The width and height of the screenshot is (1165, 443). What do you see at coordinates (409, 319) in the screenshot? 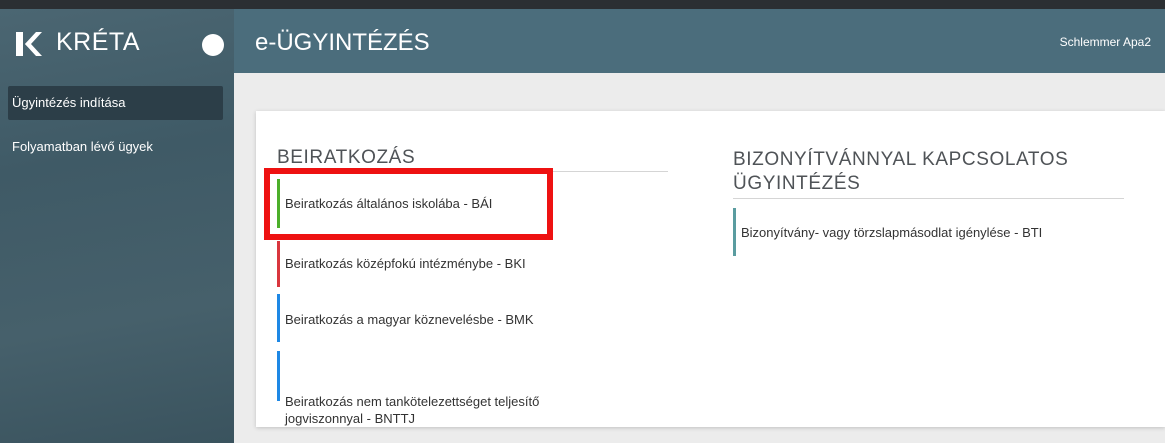
I see `link-label: Beiratkozás a magyar köznevelésbe - BMK` at bounding box center [409, 319].